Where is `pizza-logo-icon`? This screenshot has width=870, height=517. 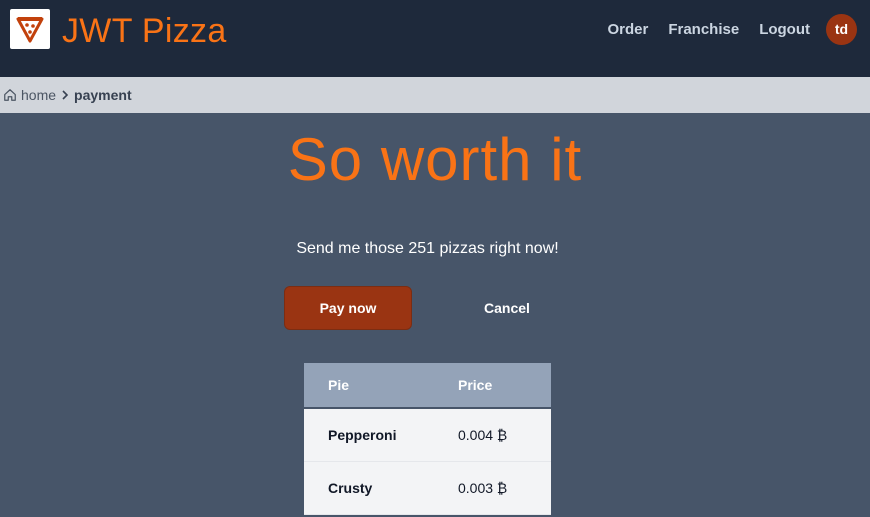
pizza-logo-icon is located at coordinates (30, 29).